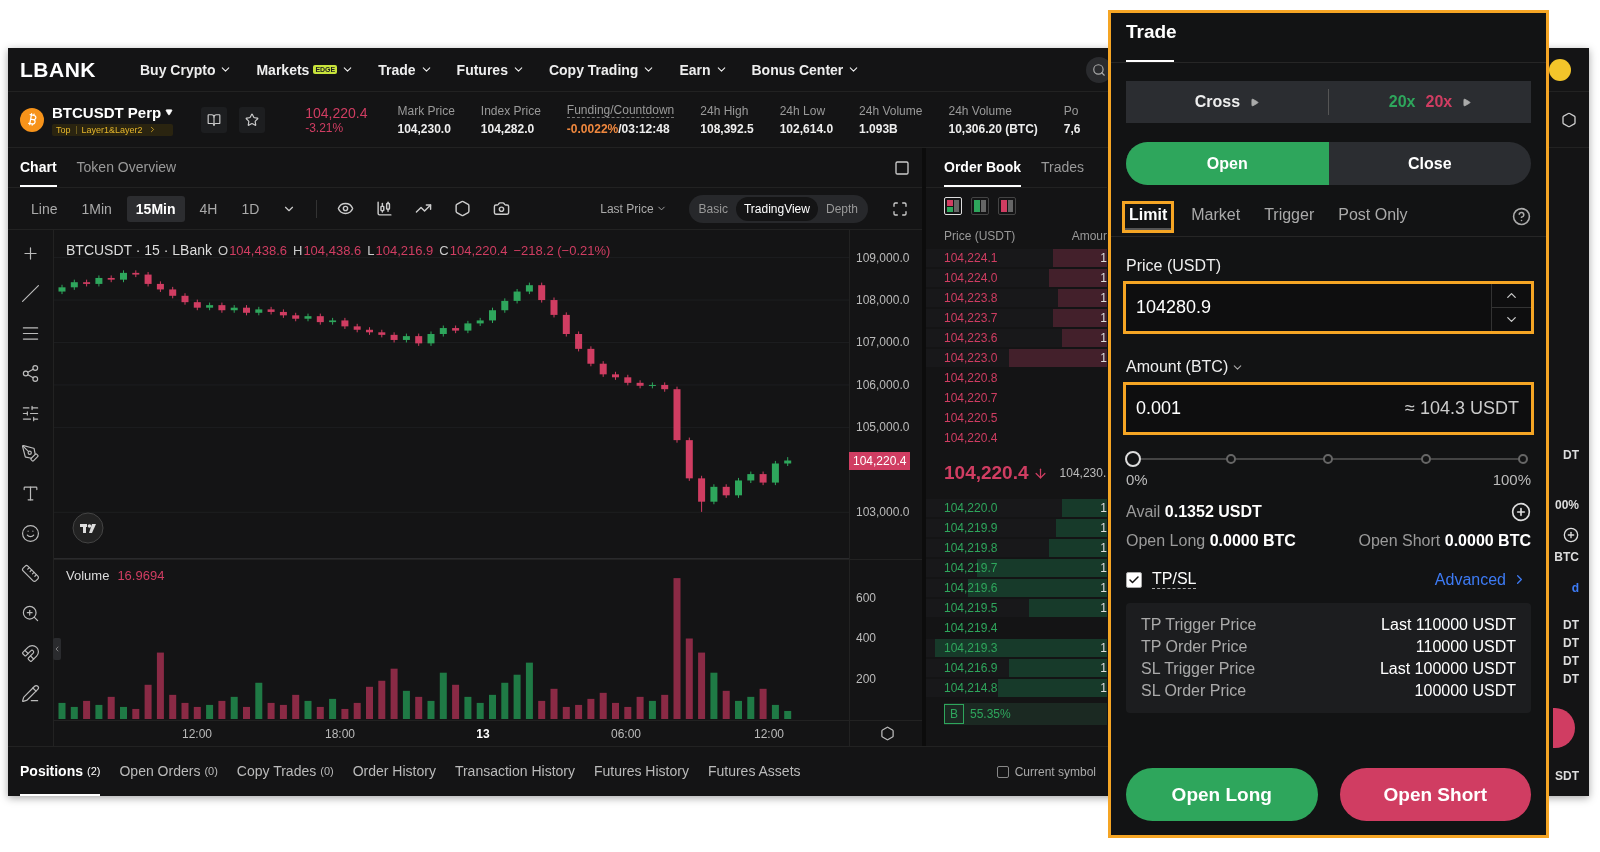 The image size is (1600, 852). Describe the element at coordinates (394, 771) in the screenshot. I see `bottom-tab: Order History` at that location.